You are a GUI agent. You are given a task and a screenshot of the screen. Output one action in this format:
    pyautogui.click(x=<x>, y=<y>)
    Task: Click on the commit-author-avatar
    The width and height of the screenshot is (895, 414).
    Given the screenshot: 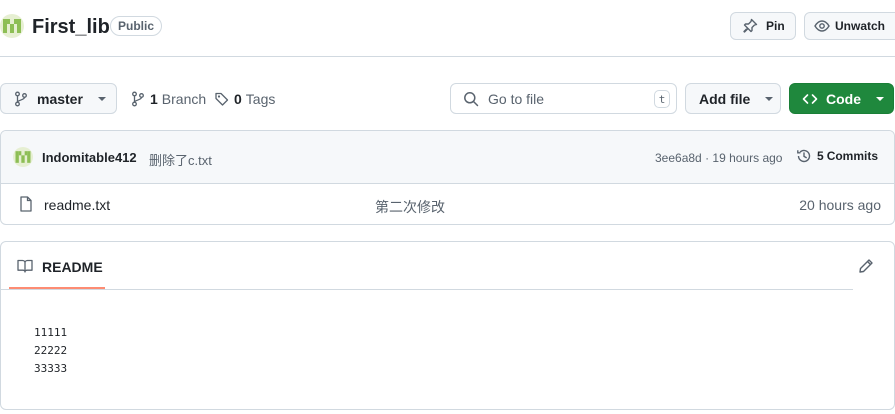 What is the action you would take?
    pyautogui.click(x=23, y=157)
    